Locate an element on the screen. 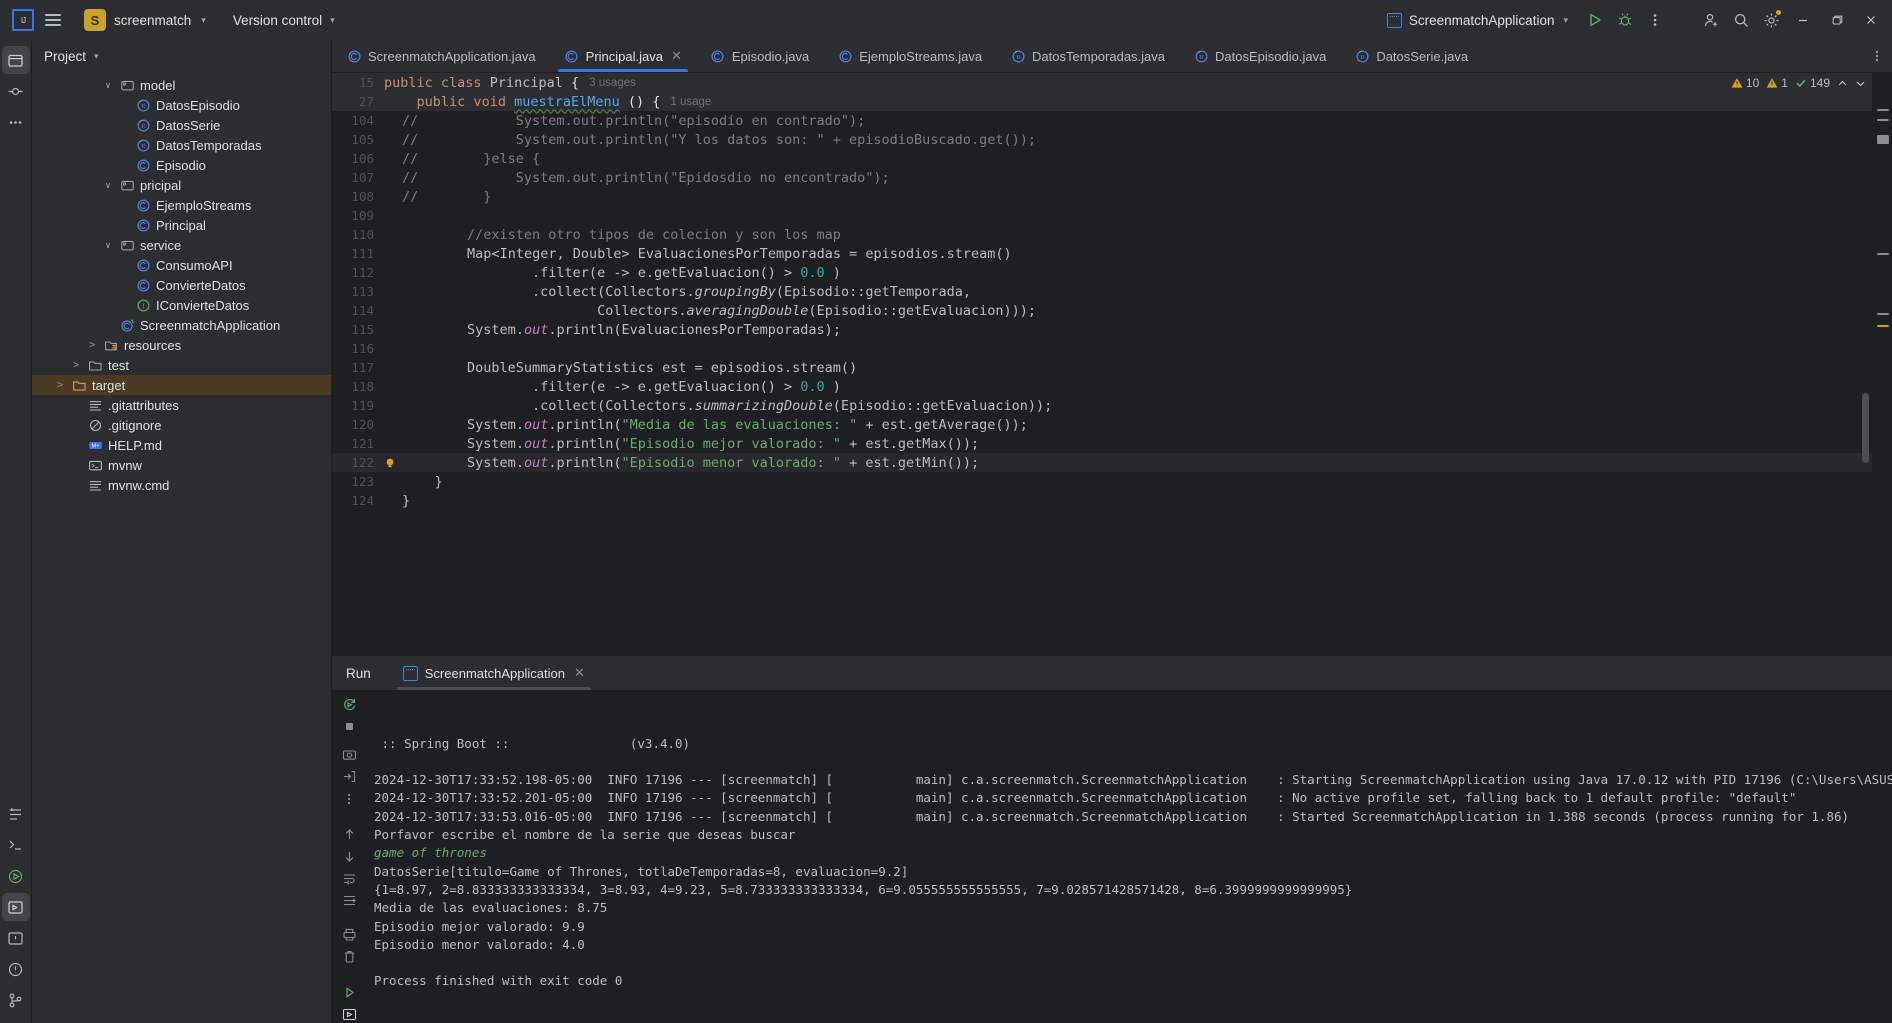  tree-item: ∨ service is located at coordinates (181, 245).